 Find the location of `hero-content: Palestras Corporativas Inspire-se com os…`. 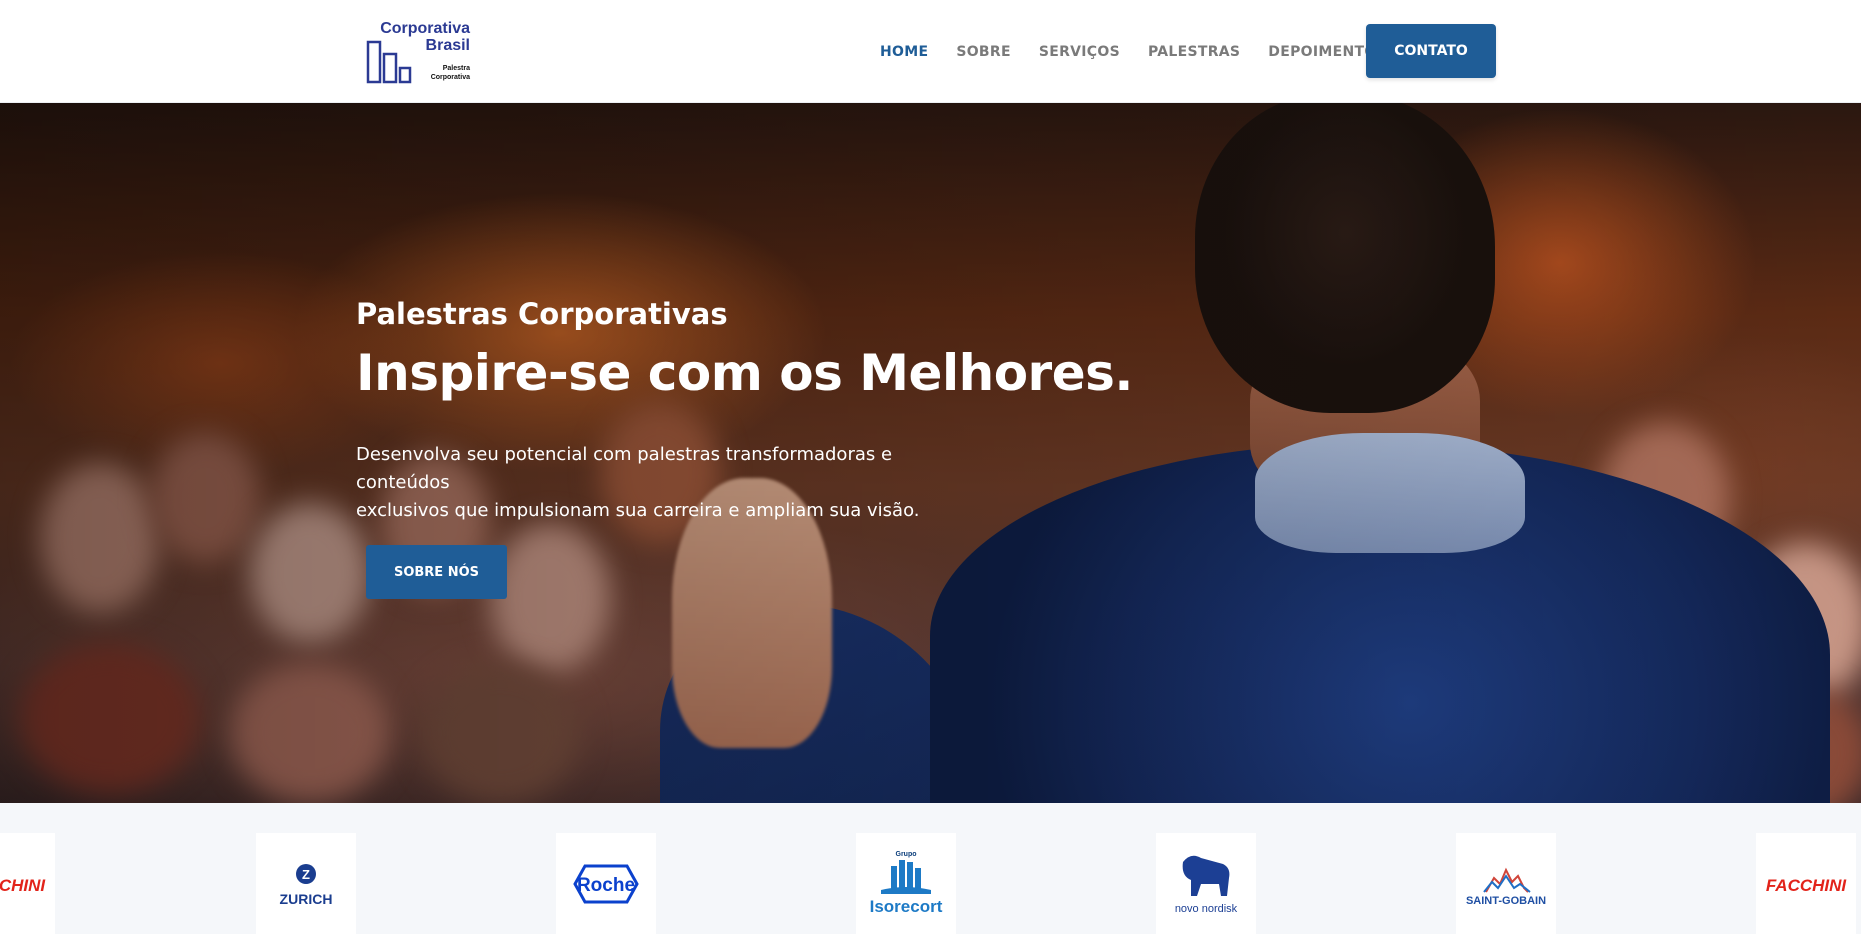

hero-content: Palestras Corporativas Inspire-se com os… is located at coordinates (756, 410).